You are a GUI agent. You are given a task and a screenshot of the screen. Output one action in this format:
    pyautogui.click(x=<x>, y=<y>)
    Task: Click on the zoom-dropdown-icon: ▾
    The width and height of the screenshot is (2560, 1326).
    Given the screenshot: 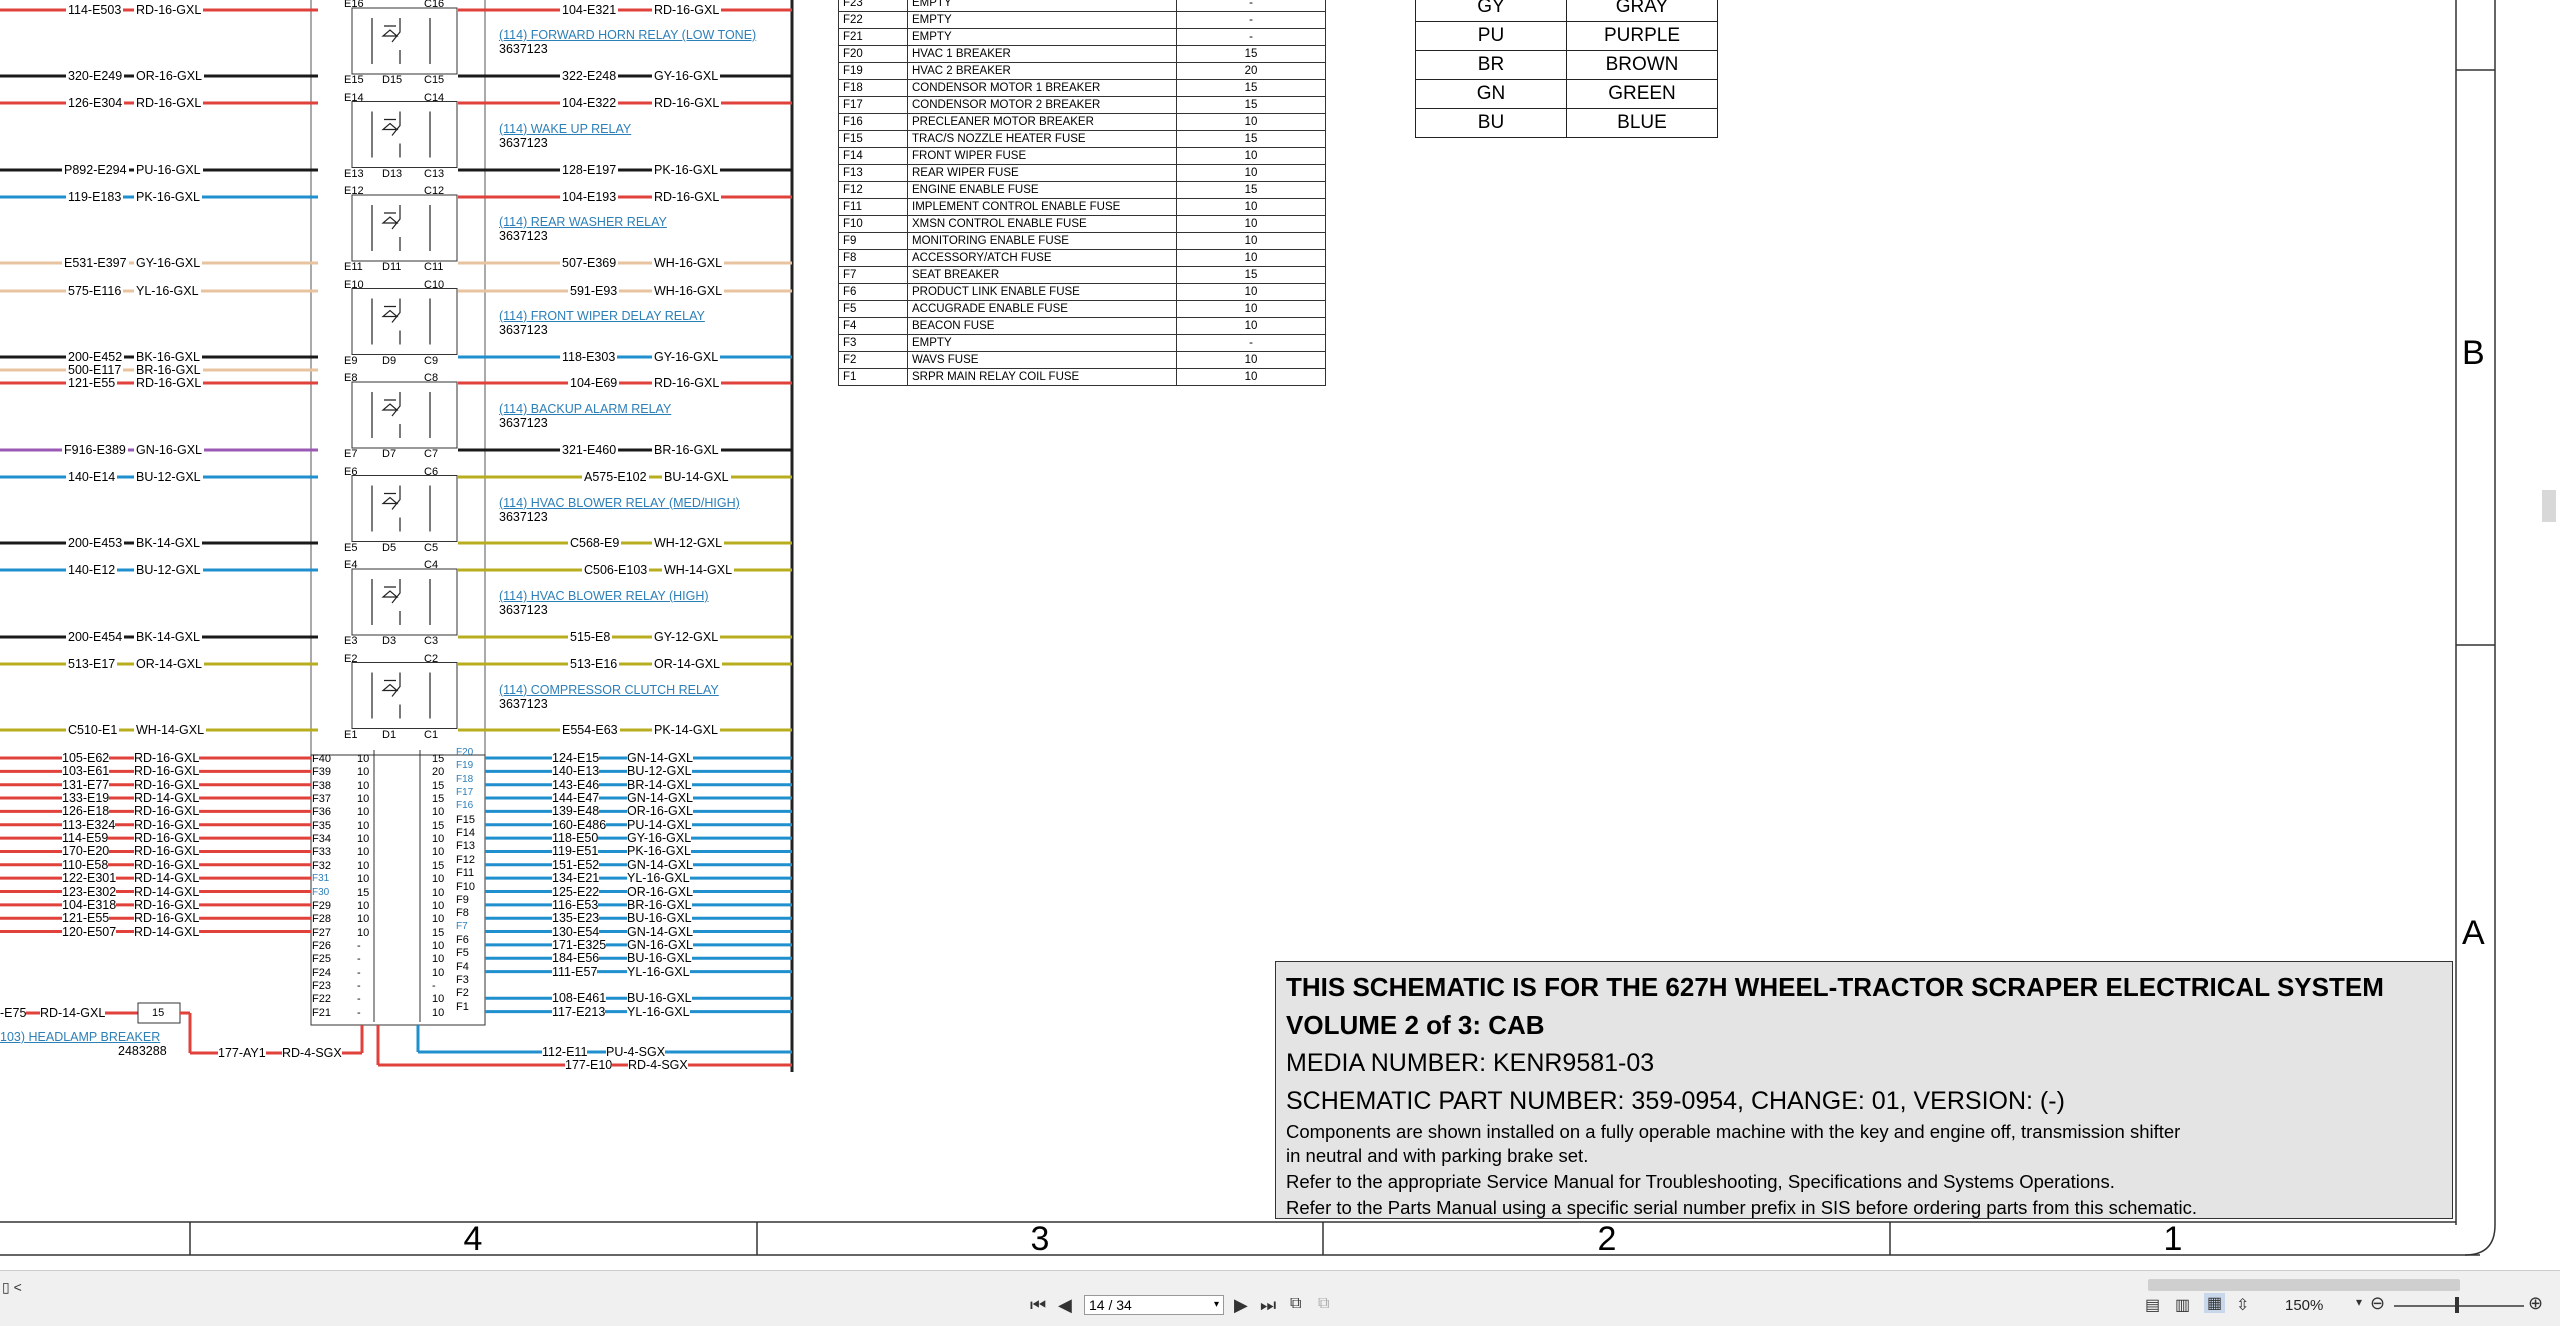 What is the action you would take?
    pyautogui.click(x=2359, y=1302)
    